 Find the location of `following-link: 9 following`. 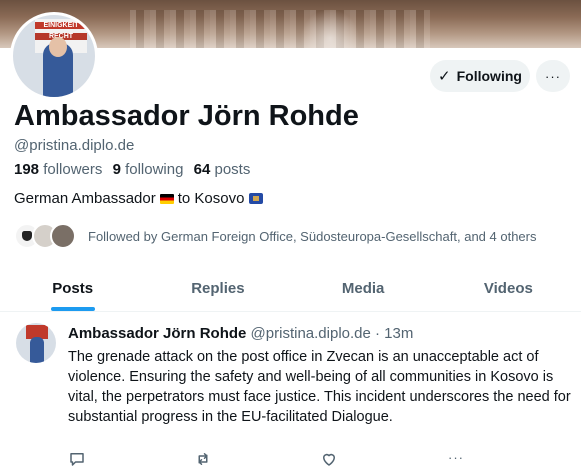

following-link: 9 following is located at coordinates (148, 169).